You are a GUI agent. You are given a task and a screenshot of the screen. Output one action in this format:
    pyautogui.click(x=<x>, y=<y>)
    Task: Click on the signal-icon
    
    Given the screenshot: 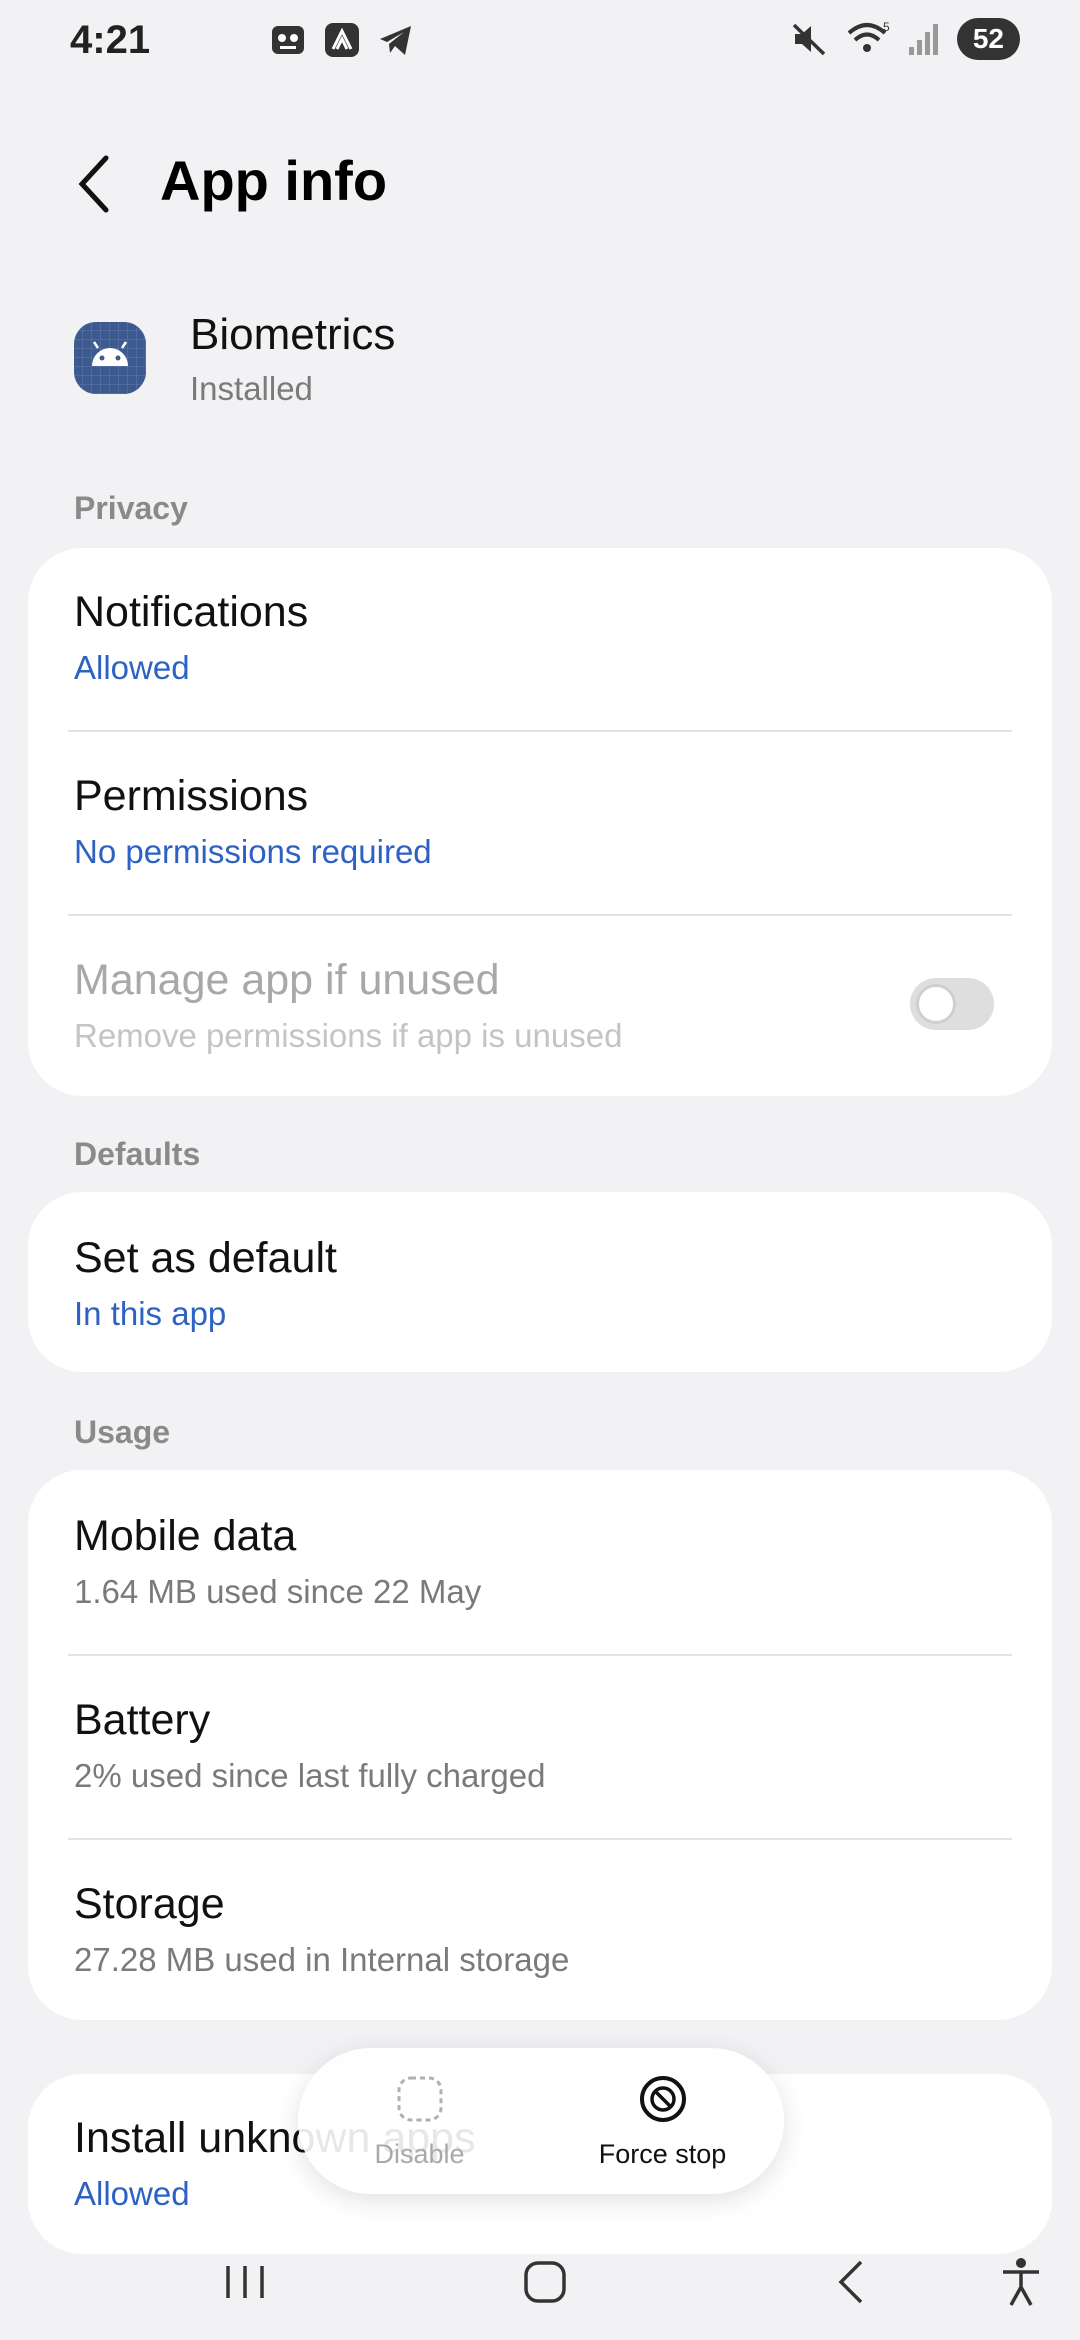 What is the action you would take?
    pyautogui.click(x=923, y=39)
    